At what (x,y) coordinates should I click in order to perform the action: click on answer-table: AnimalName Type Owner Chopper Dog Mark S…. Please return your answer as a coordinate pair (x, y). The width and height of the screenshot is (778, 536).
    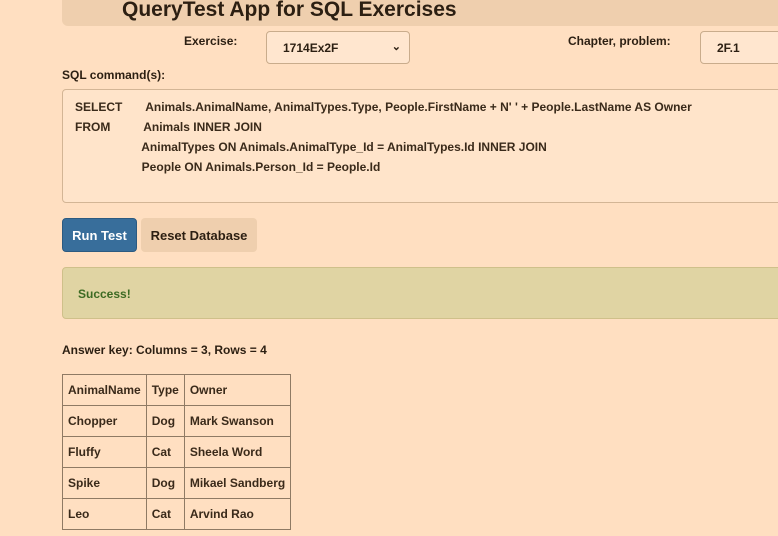
    Looking at the image, I should click on (177, 452).